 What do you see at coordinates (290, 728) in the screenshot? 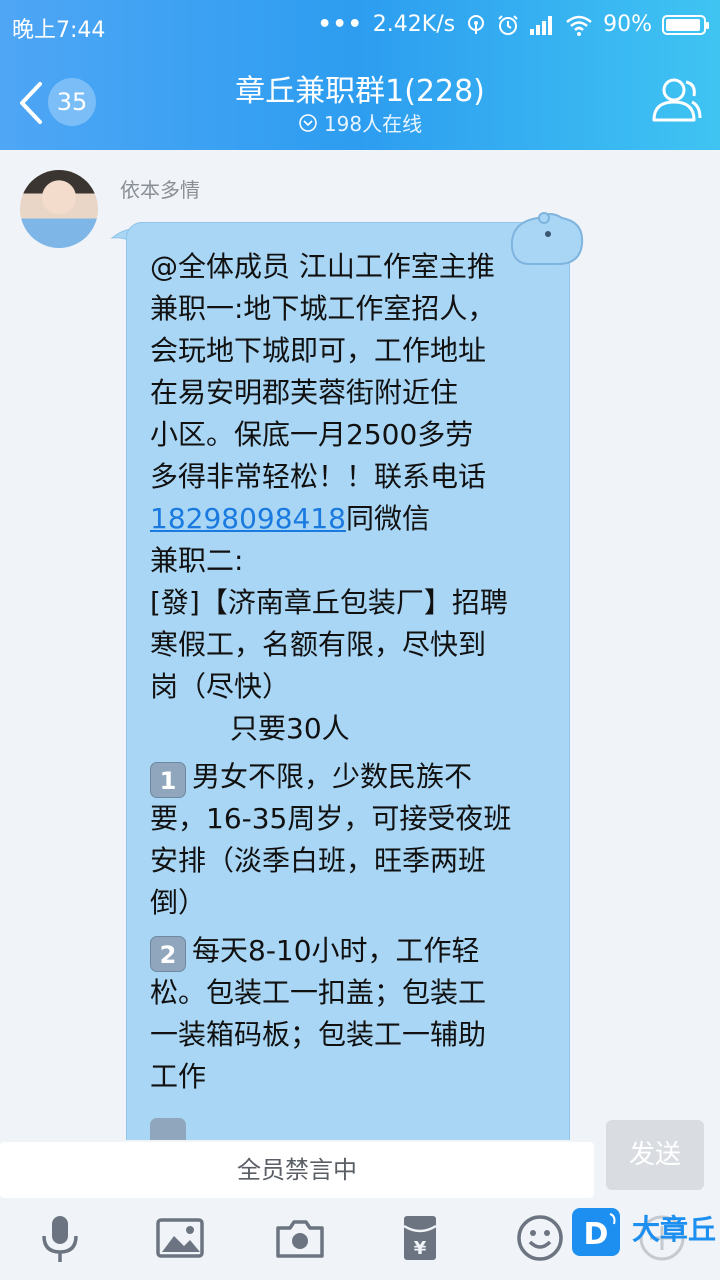
I see `message-line-need: 只要30人` at bounding box center [290, 728].